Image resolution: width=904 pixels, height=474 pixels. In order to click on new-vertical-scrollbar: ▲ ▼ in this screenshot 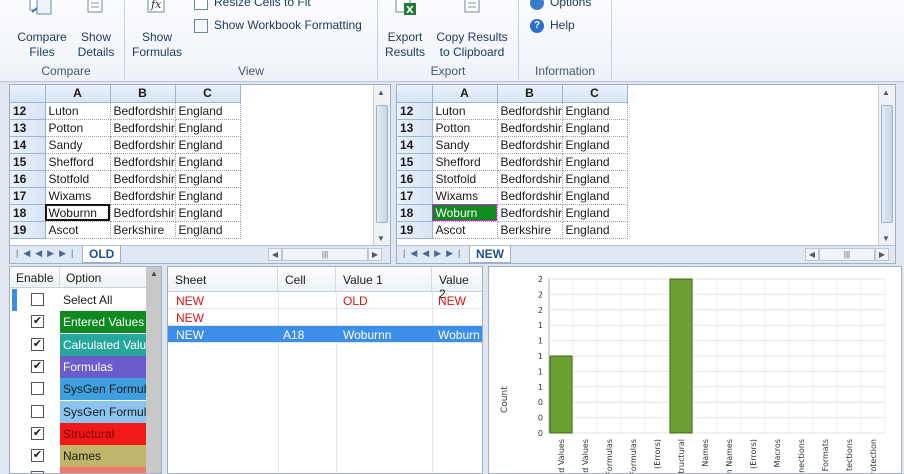, I will do `click(886, 165)`.